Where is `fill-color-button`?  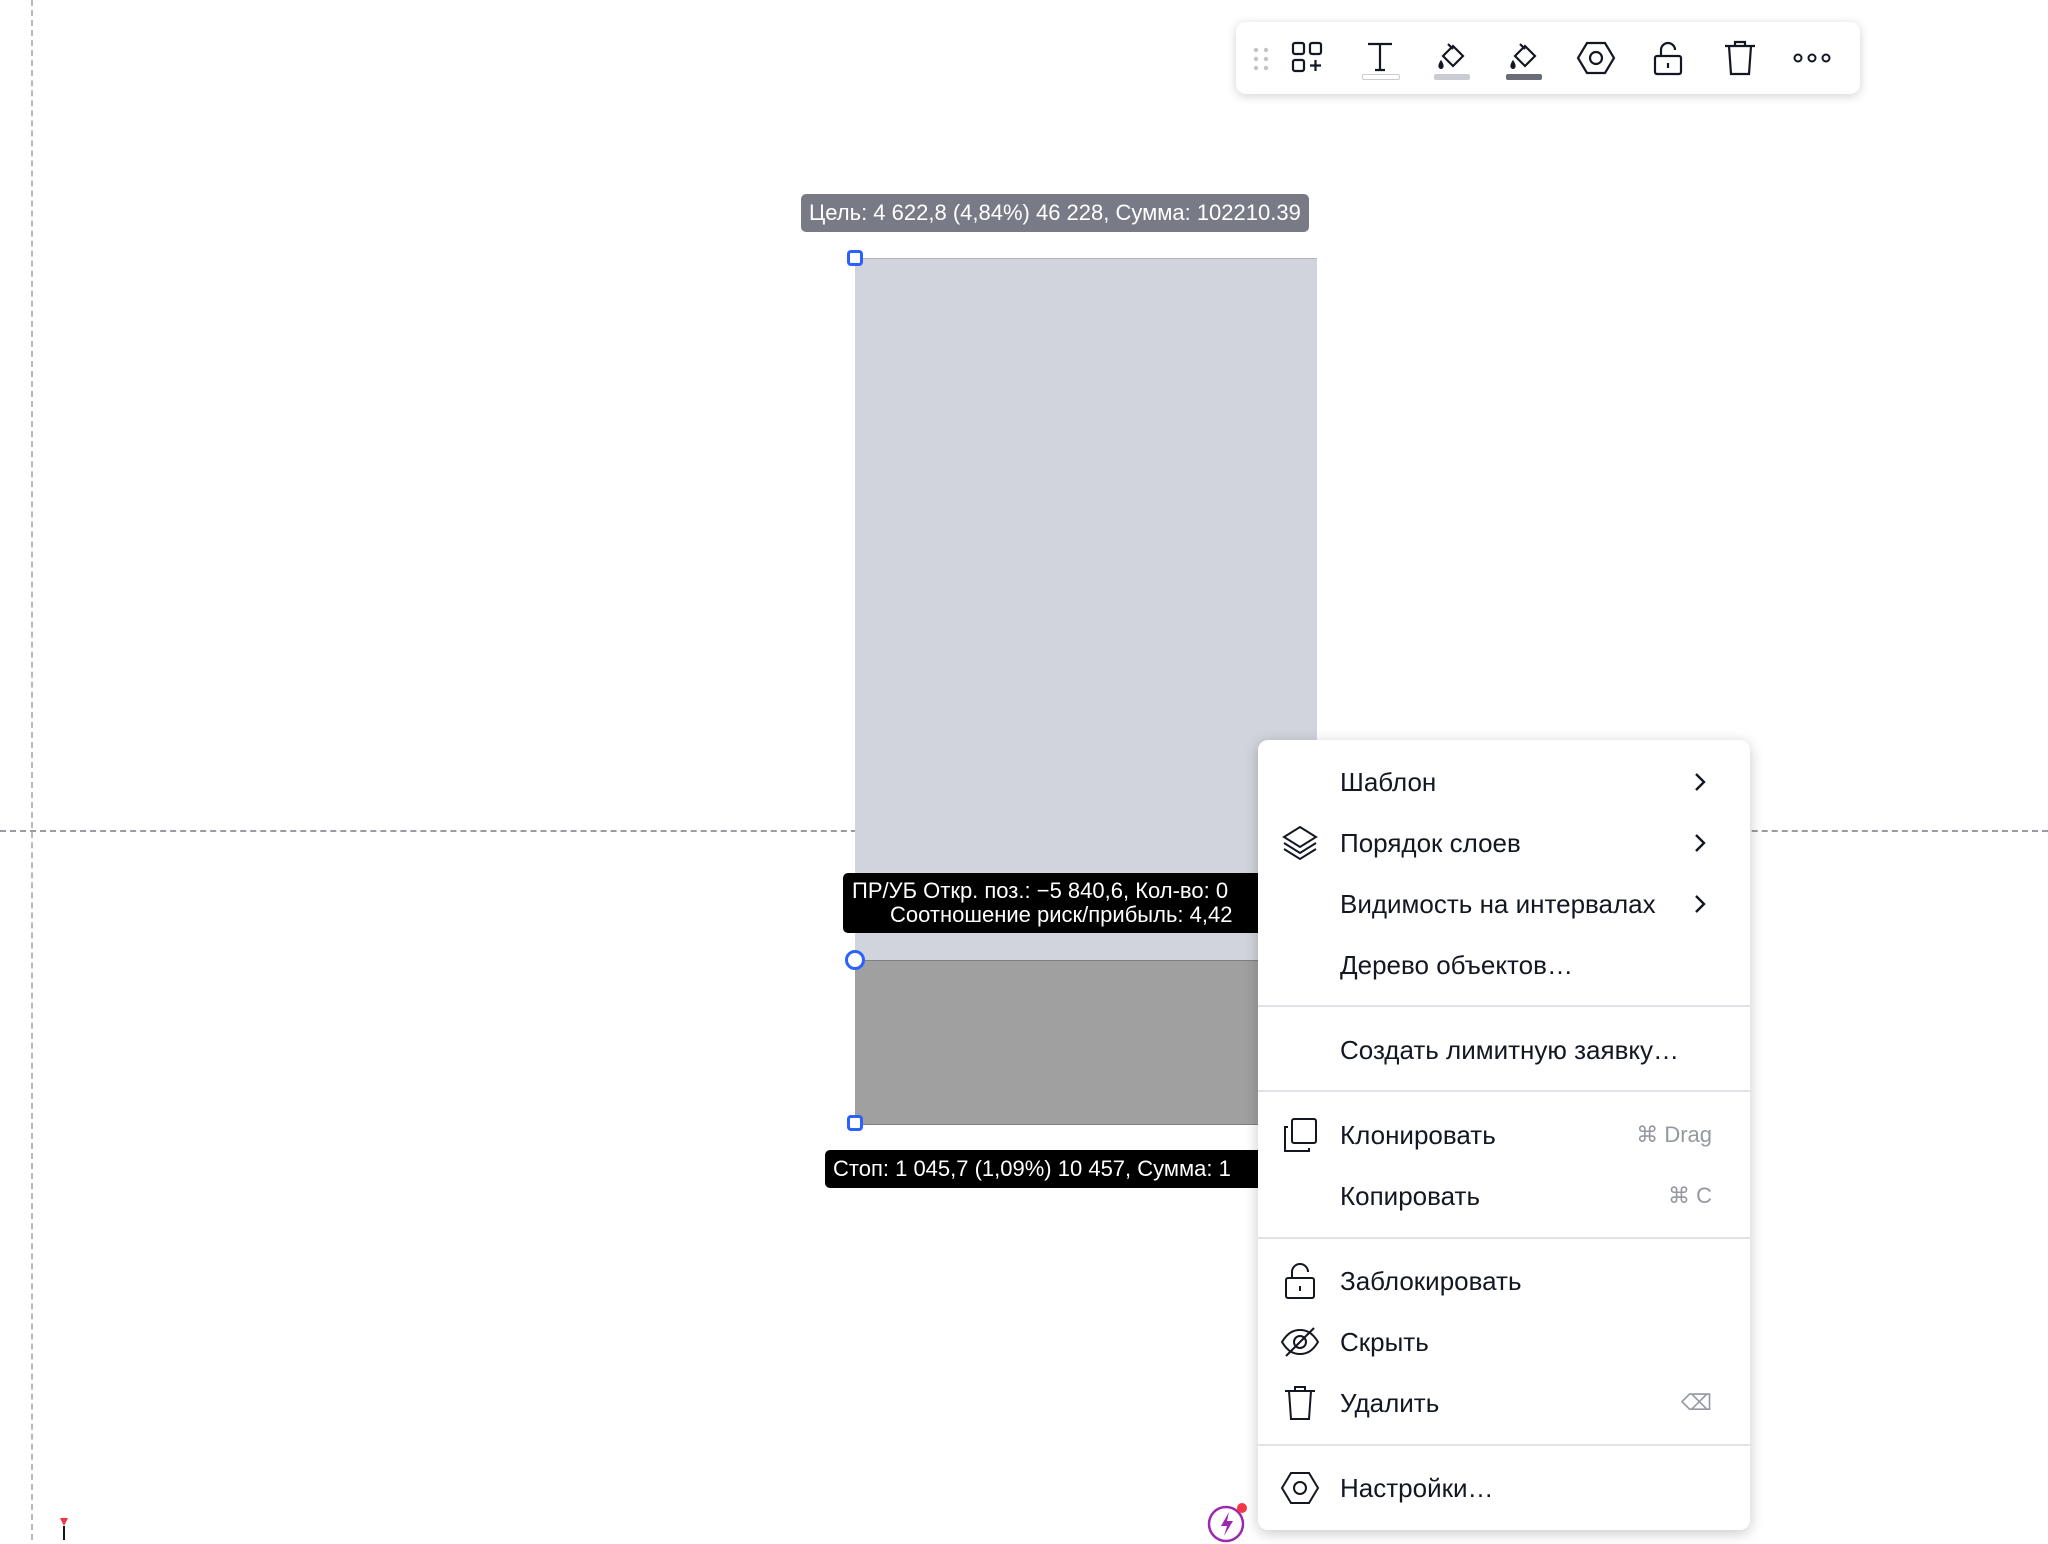 fill-color-button is located at coordinates (1452, 58).